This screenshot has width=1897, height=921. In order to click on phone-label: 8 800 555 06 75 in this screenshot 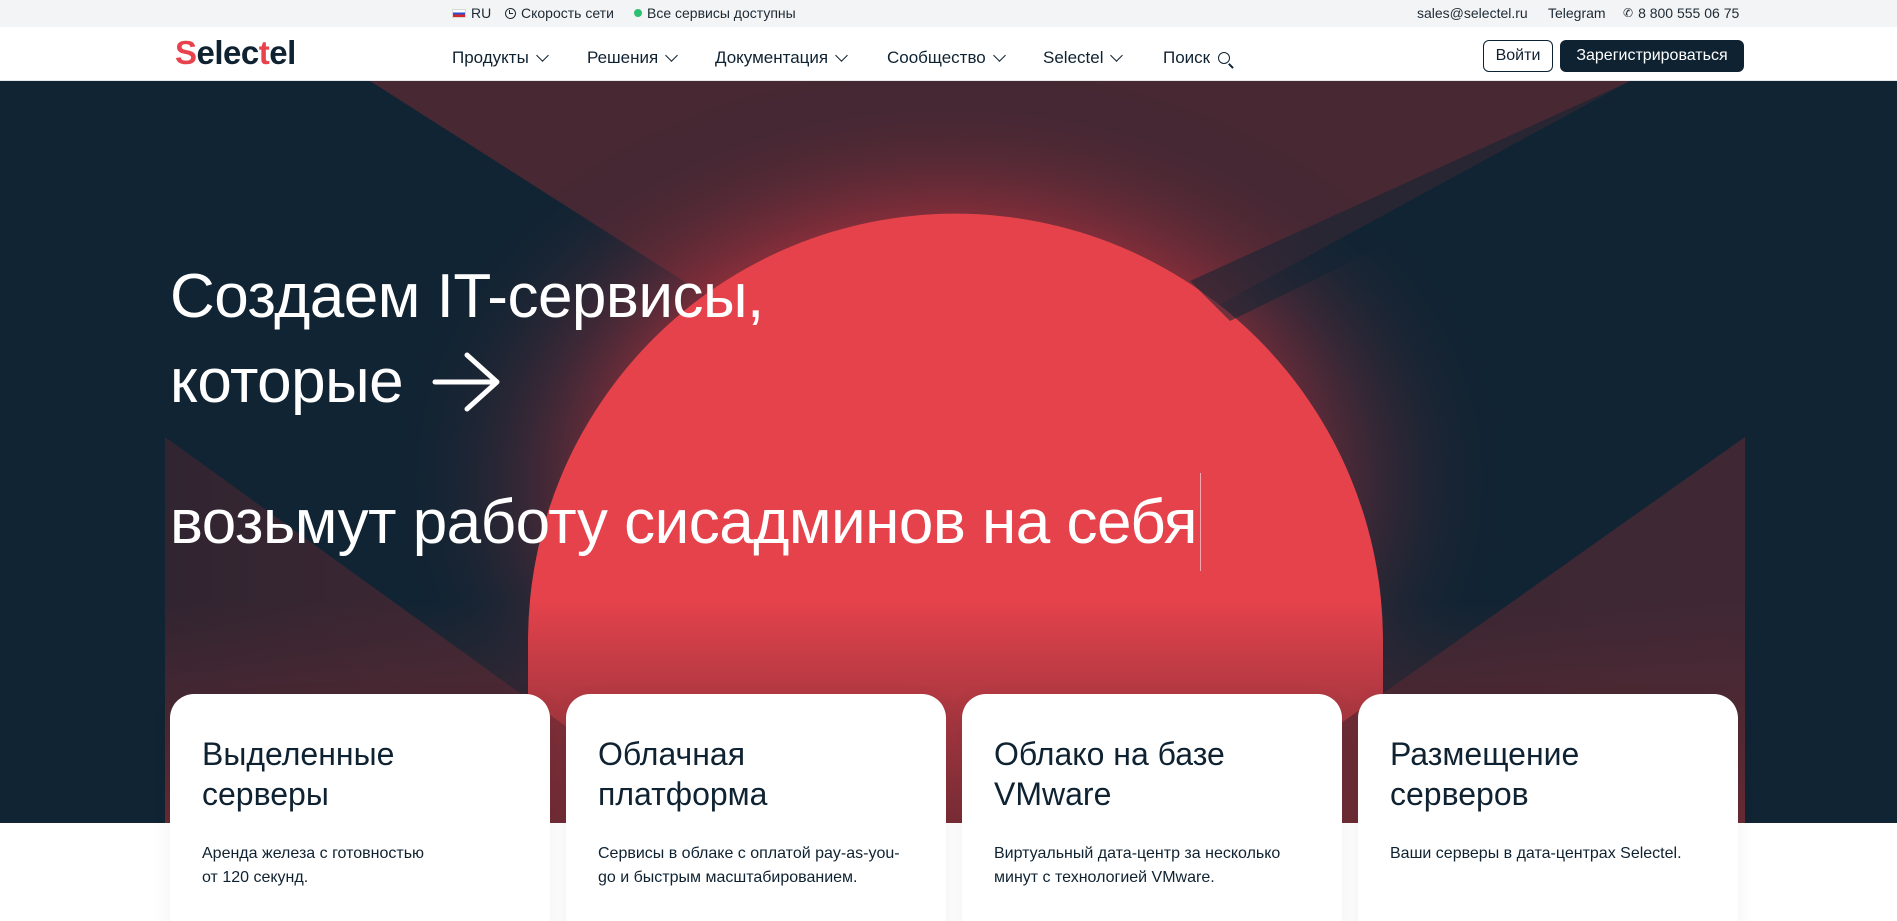, I will do `click(1689, 13)`.